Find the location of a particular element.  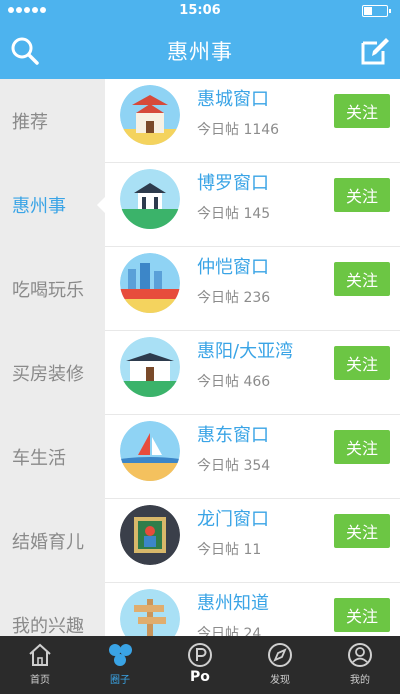

tab-label: 发现 is located at coordinates (280, 680).